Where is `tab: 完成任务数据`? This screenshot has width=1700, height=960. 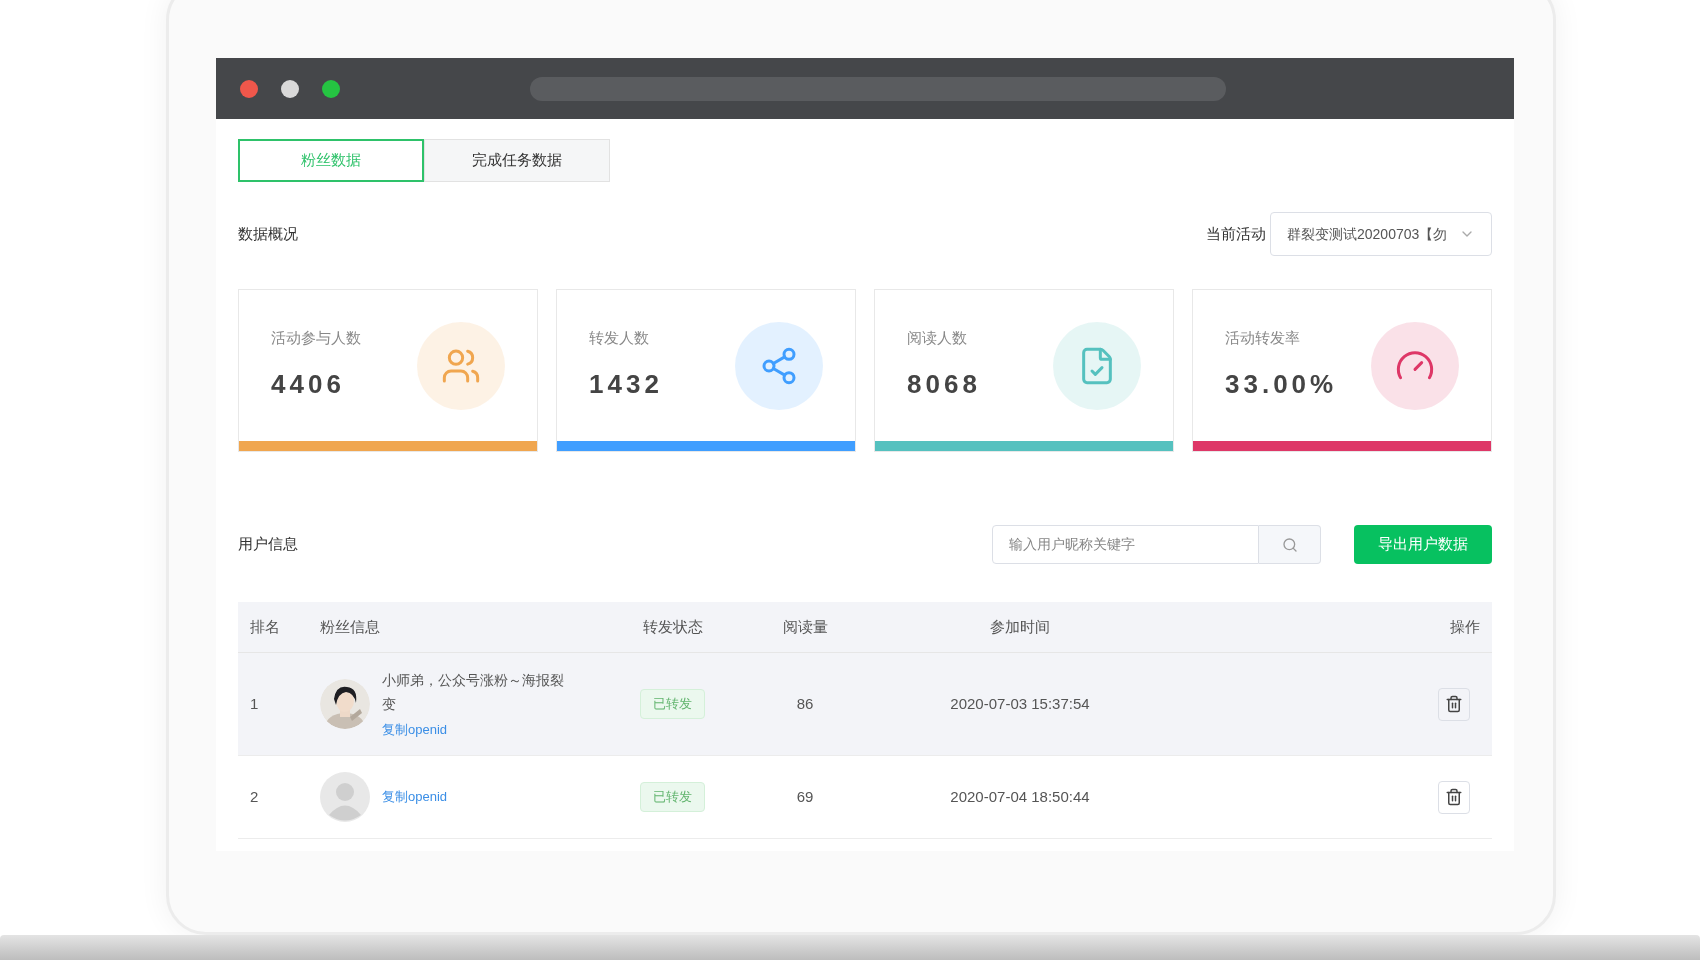
tab: 完成任务数据 is located at coordinates (517, 160).